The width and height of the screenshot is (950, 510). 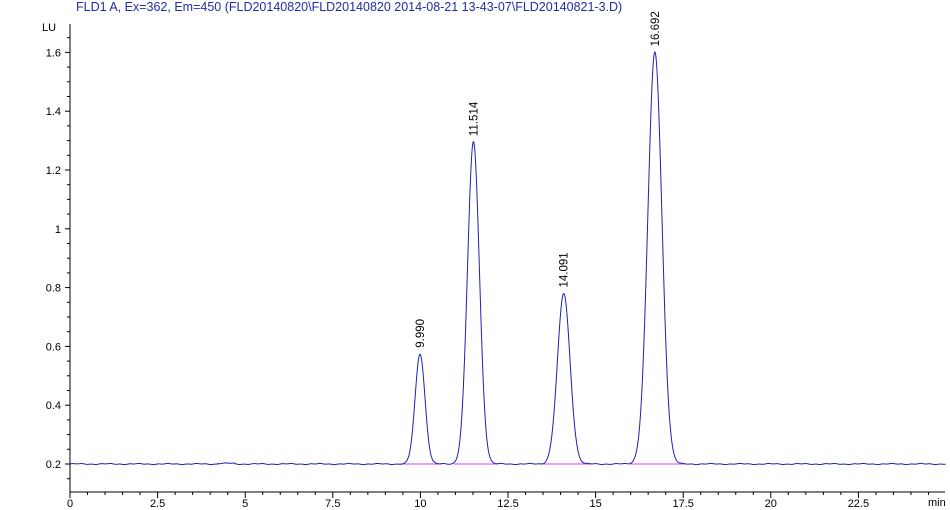 What do you see at coordinates (771, 504) in the screenshot?
I see `x-tick-label: 20` at bounding box center [771, 504].